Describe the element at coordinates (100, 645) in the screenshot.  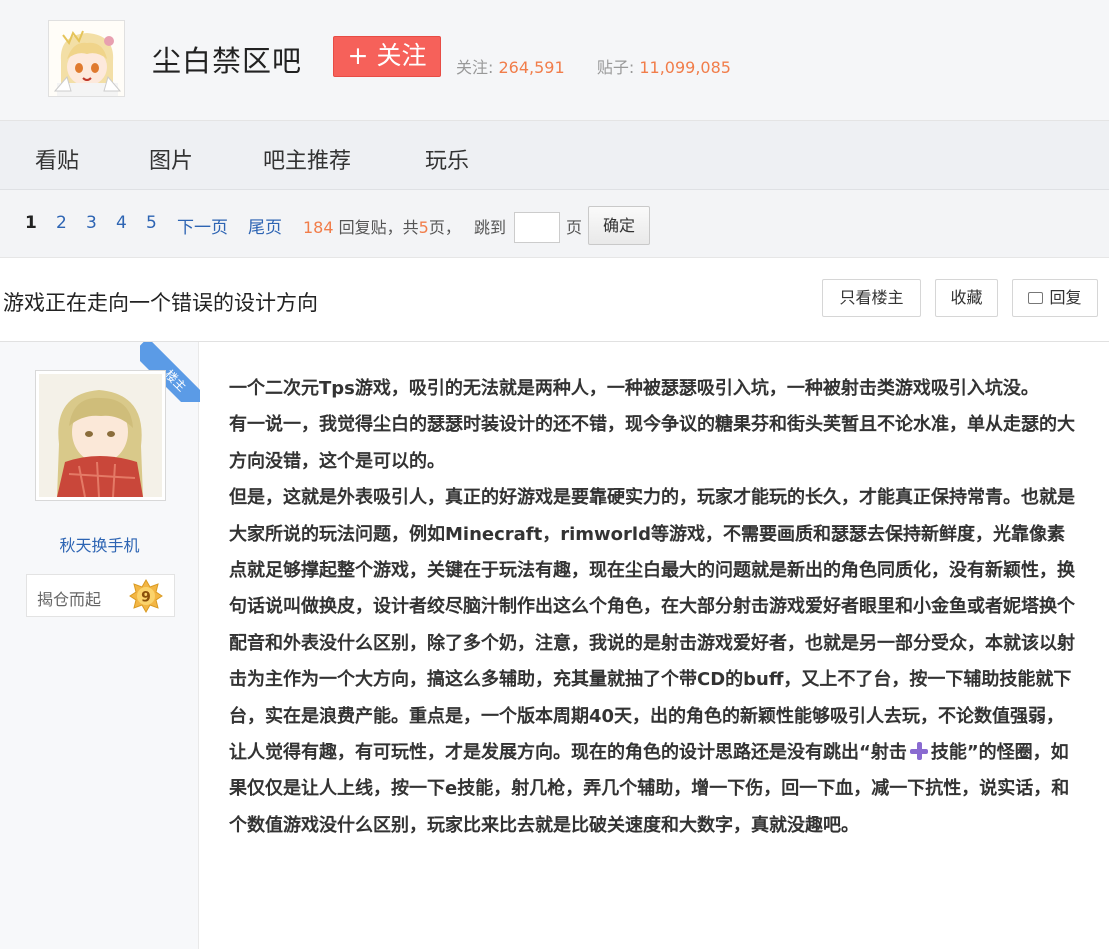
I see `author-panel: 楼主 秋天换手机 揭仓而起 9` at that location.